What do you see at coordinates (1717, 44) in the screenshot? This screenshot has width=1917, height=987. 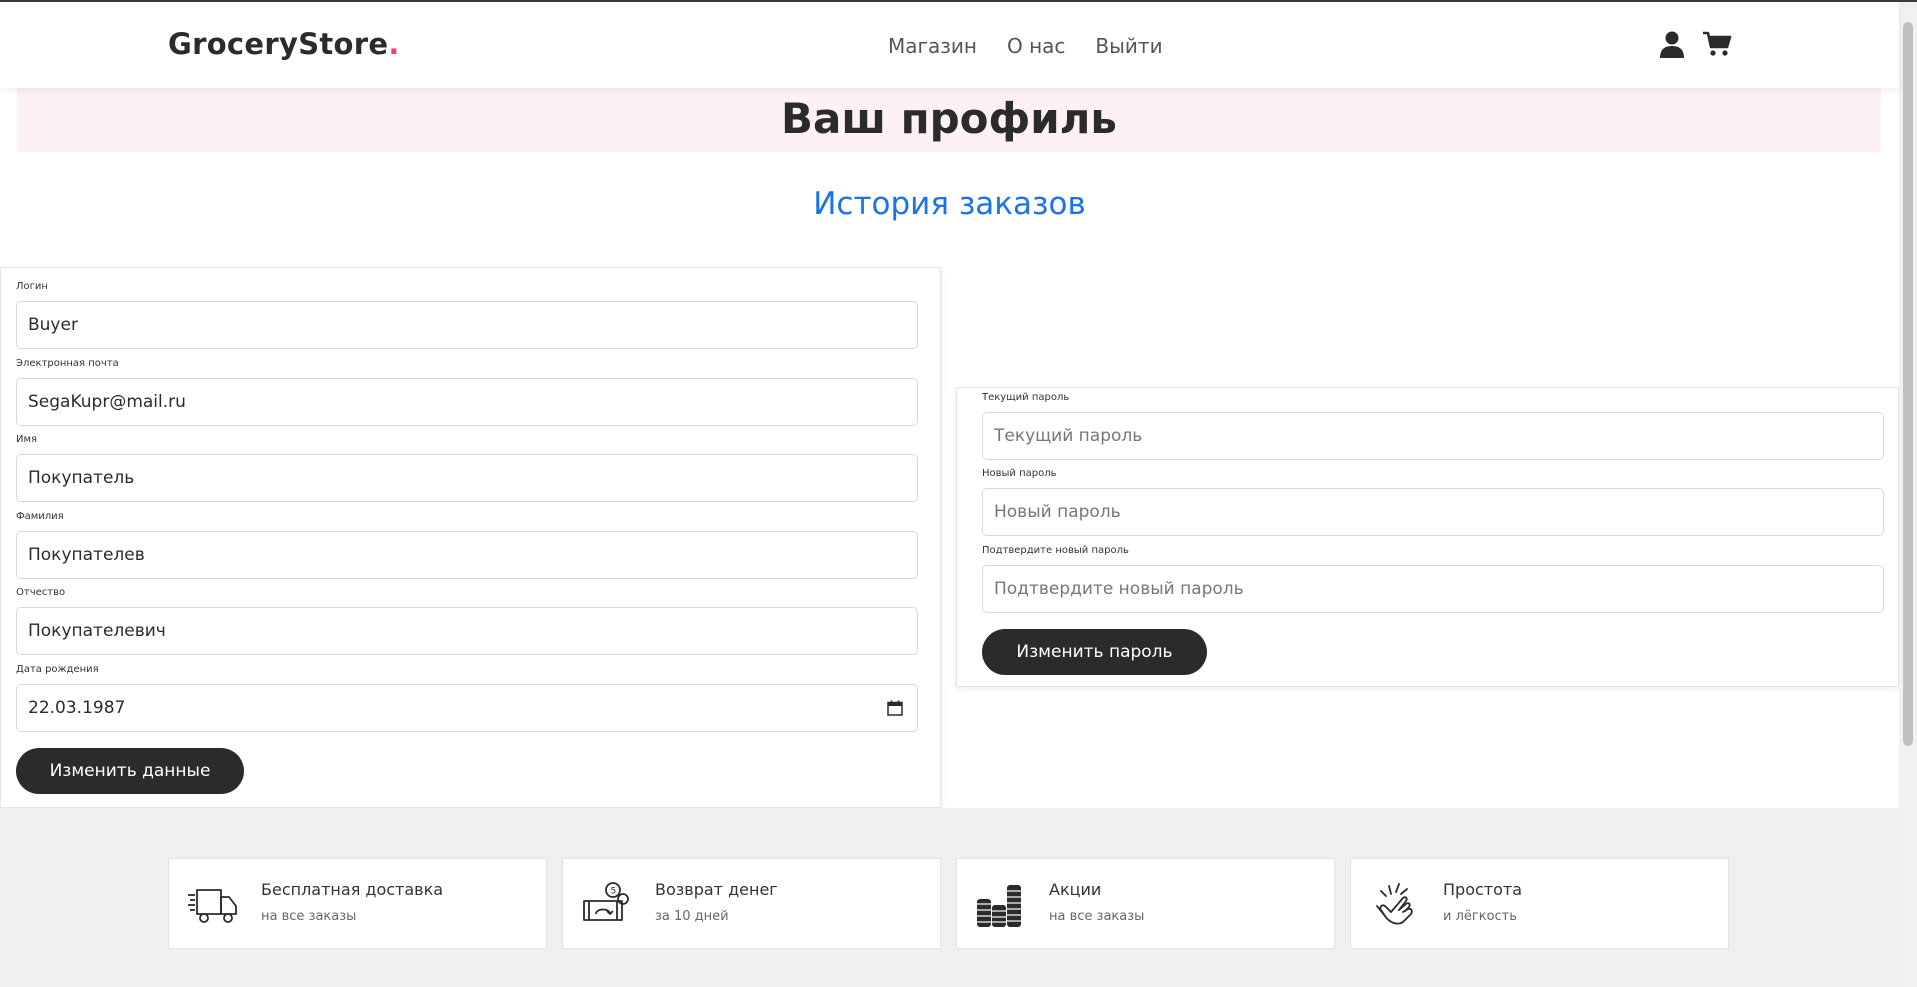 I see `cart-icon` at bounding box center [1717, 44].